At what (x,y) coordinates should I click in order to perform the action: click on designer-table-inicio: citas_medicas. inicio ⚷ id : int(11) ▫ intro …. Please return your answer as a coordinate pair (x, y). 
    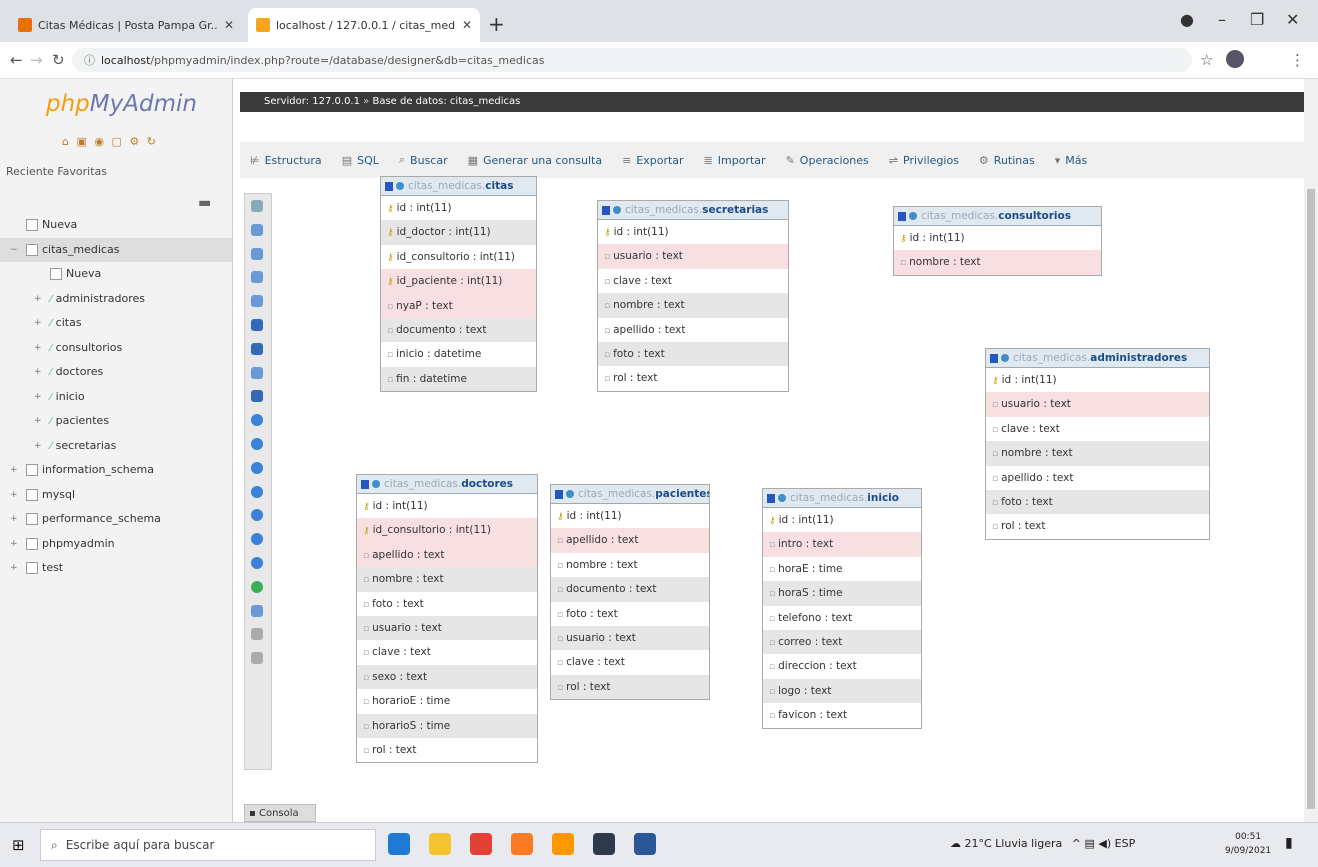
    Looking at the image, I should click on (842, 608).